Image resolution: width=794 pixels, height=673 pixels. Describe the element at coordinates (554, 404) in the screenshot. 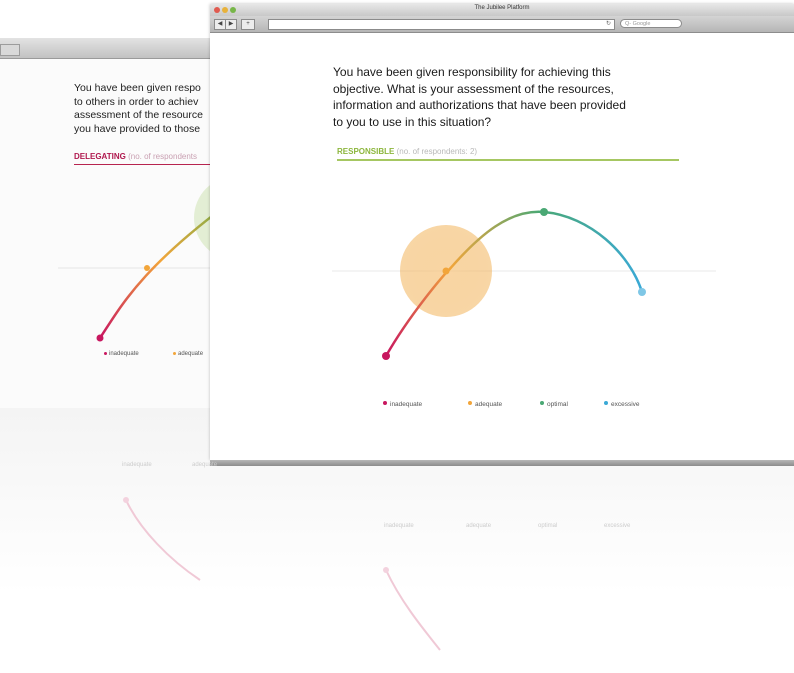

I see `legend-optimal: optimal` at that location.